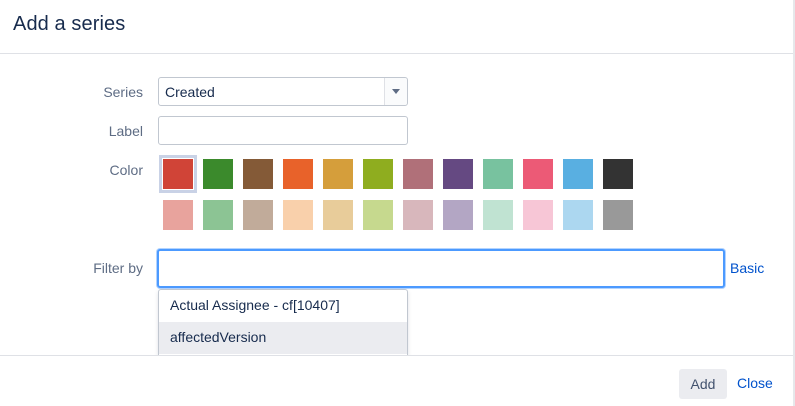  I want to click on label-field-label: Label, so click(125, 131).